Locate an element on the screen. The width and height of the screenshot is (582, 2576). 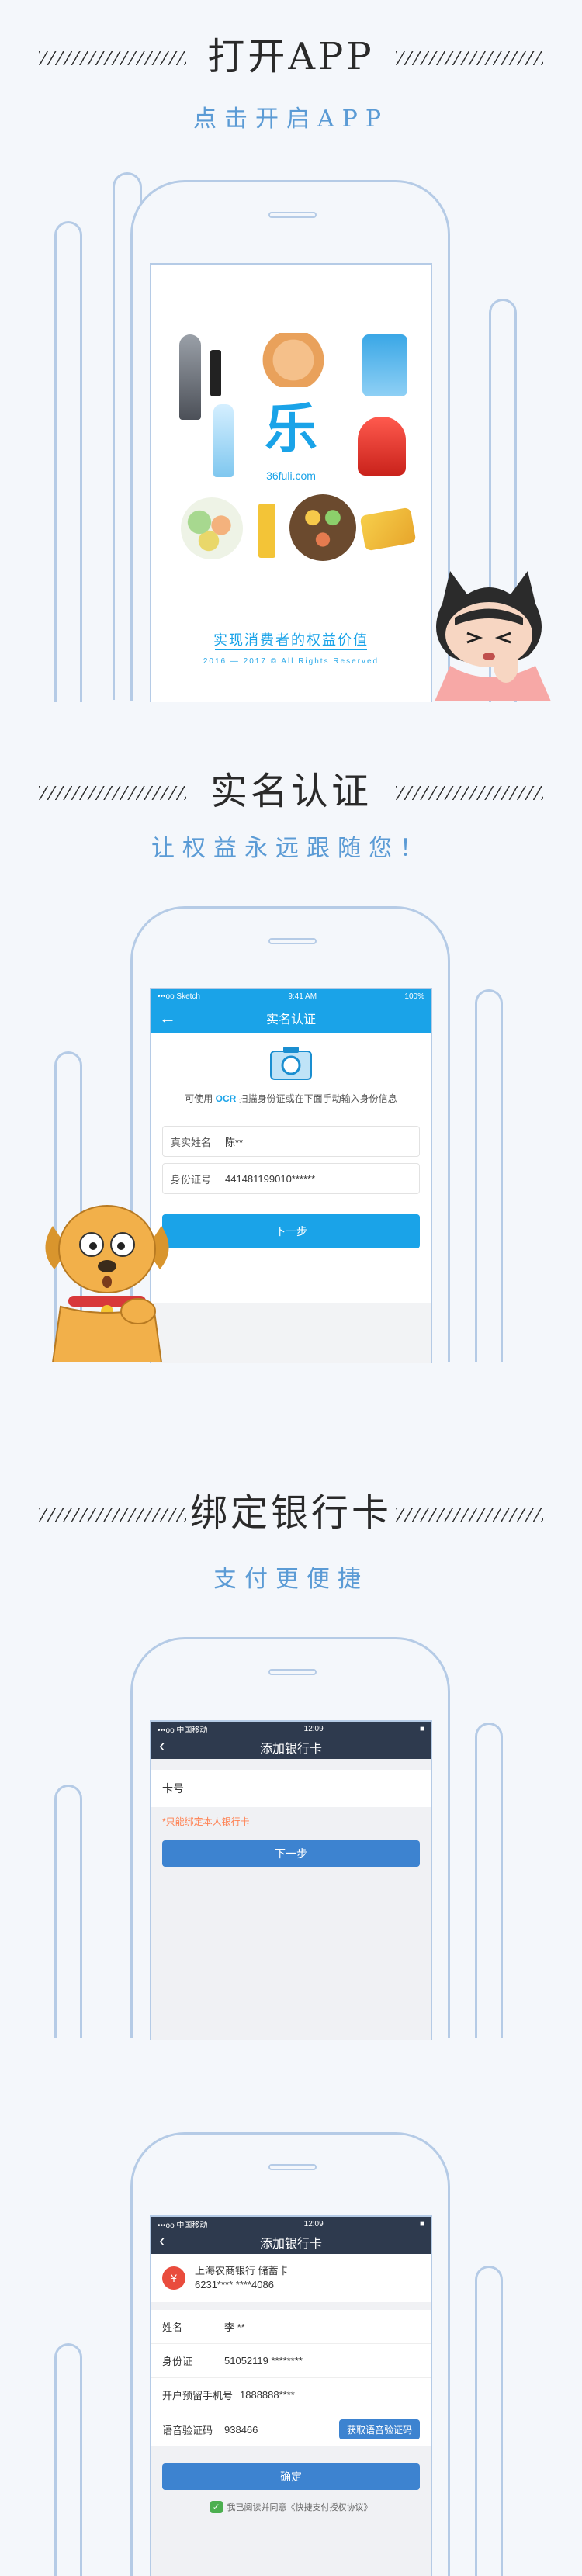
slogan-divider is located at coordinates (291, 649).